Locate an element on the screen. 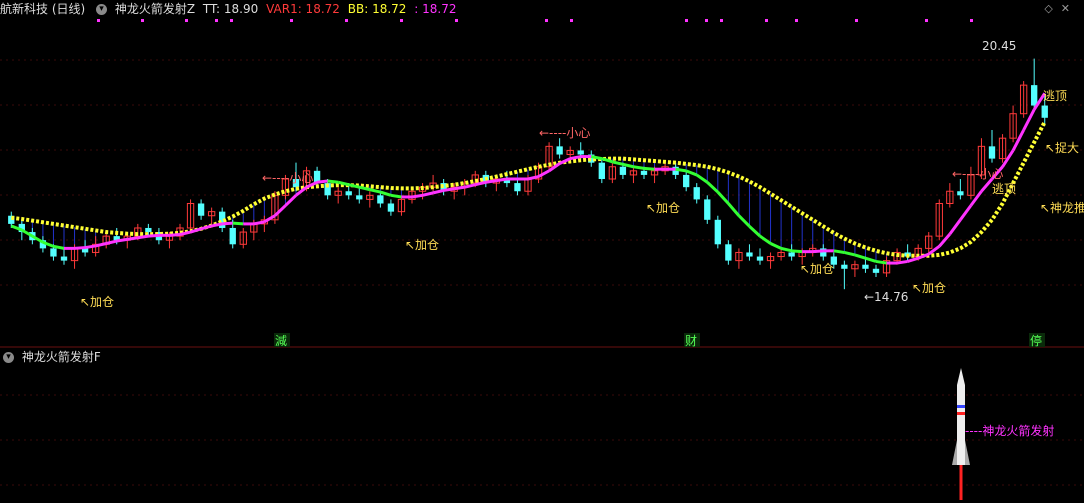 This screenshot has width=1084, height=503. rocket-stripe is located at coordinates (961, 413).